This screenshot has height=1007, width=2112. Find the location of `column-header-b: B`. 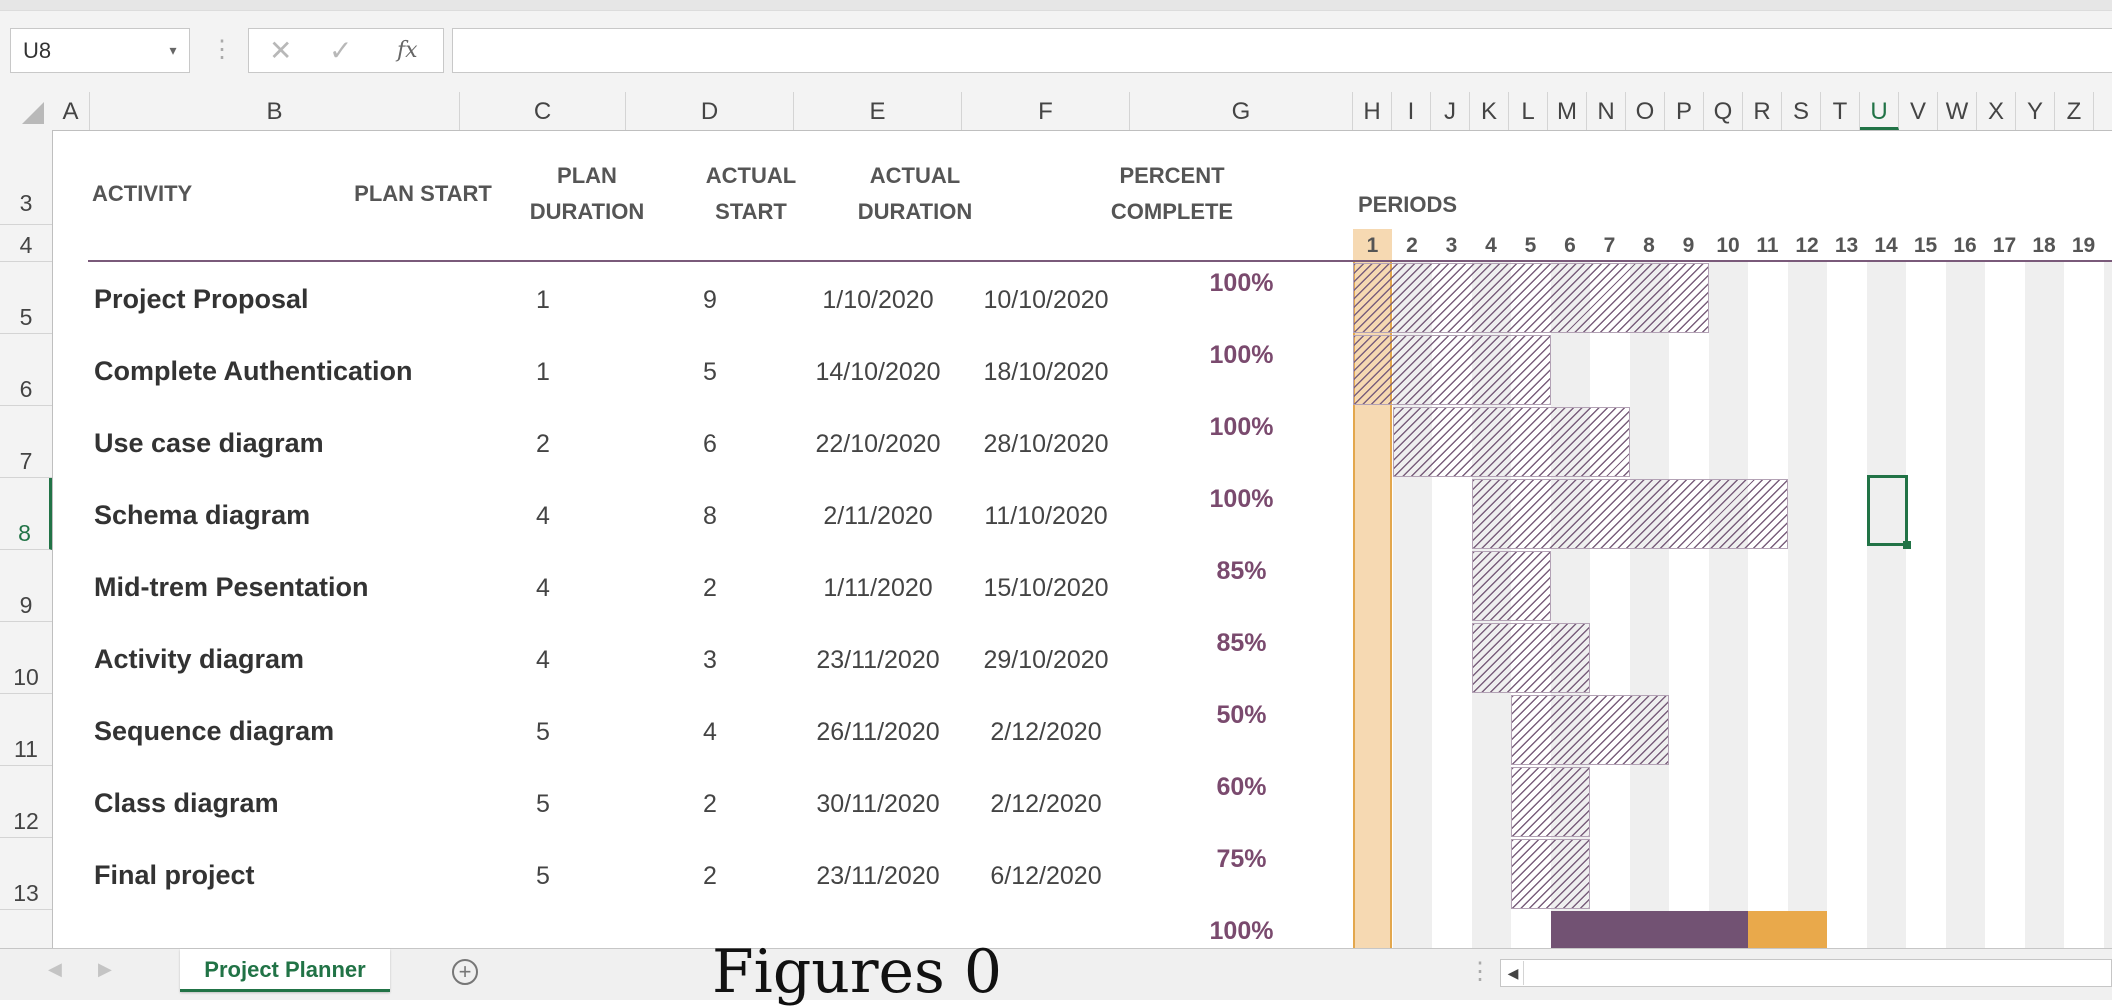

column-header-b: B is located at coordinates (275, 111).